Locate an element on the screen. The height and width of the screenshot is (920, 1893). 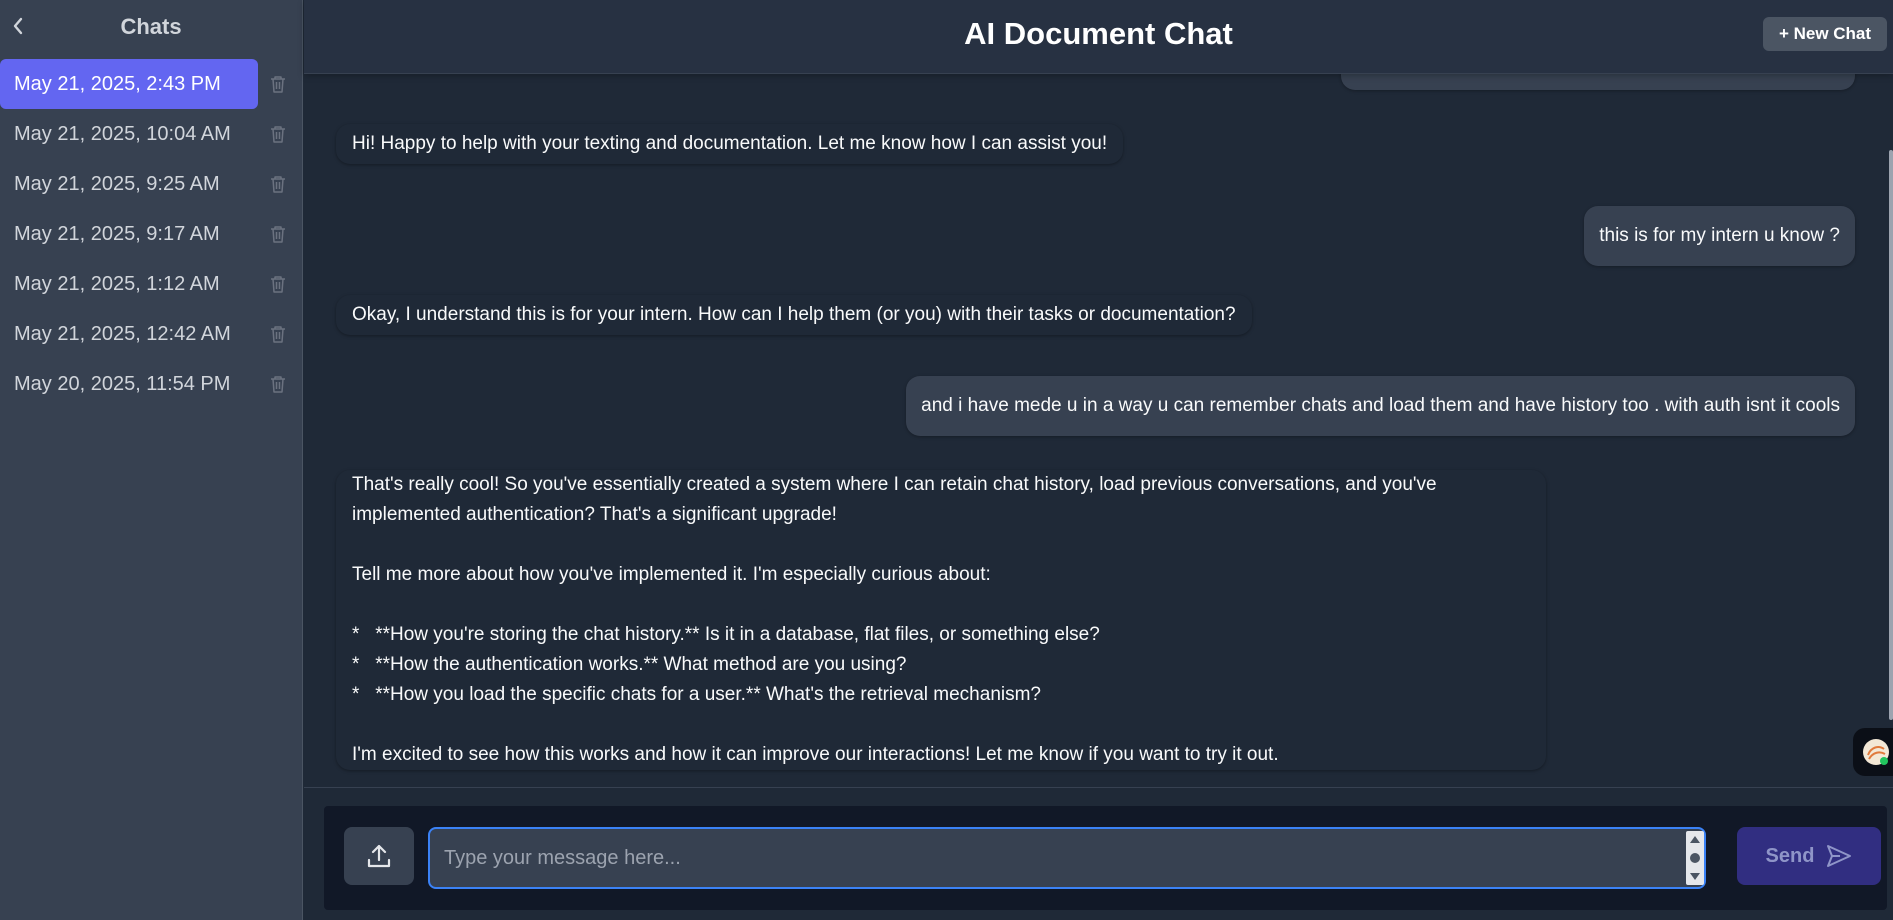
send-button: Send is located at coordinates (1809, 856).